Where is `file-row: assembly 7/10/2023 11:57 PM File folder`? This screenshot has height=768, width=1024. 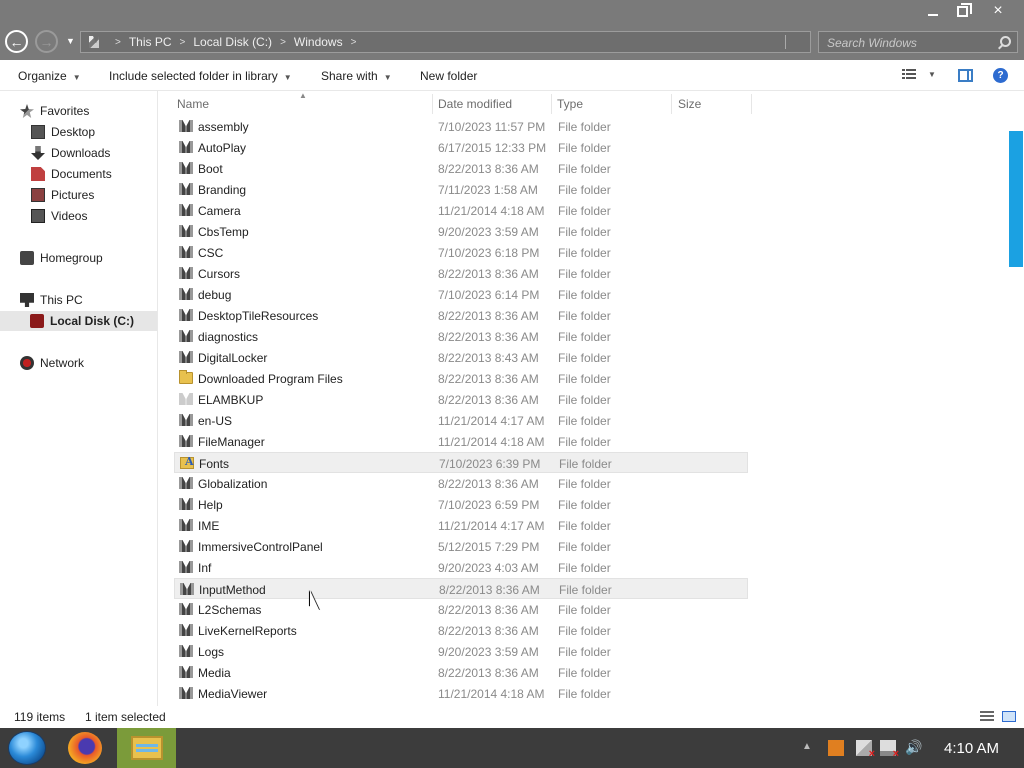
file-row: assembly 7/10/2023 11:57 PM File folder is located at coordinates (461, 126).